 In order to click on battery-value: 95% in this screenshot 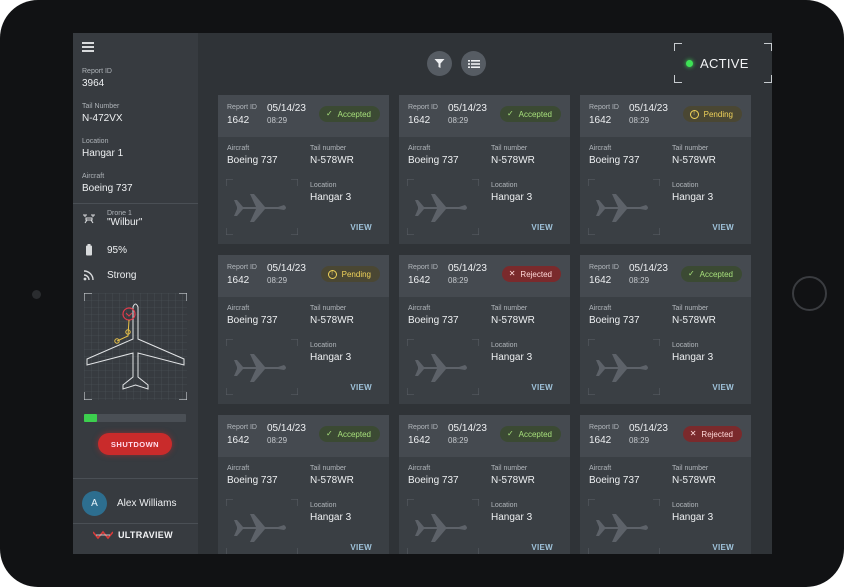, I will do `click(117, 250)`.